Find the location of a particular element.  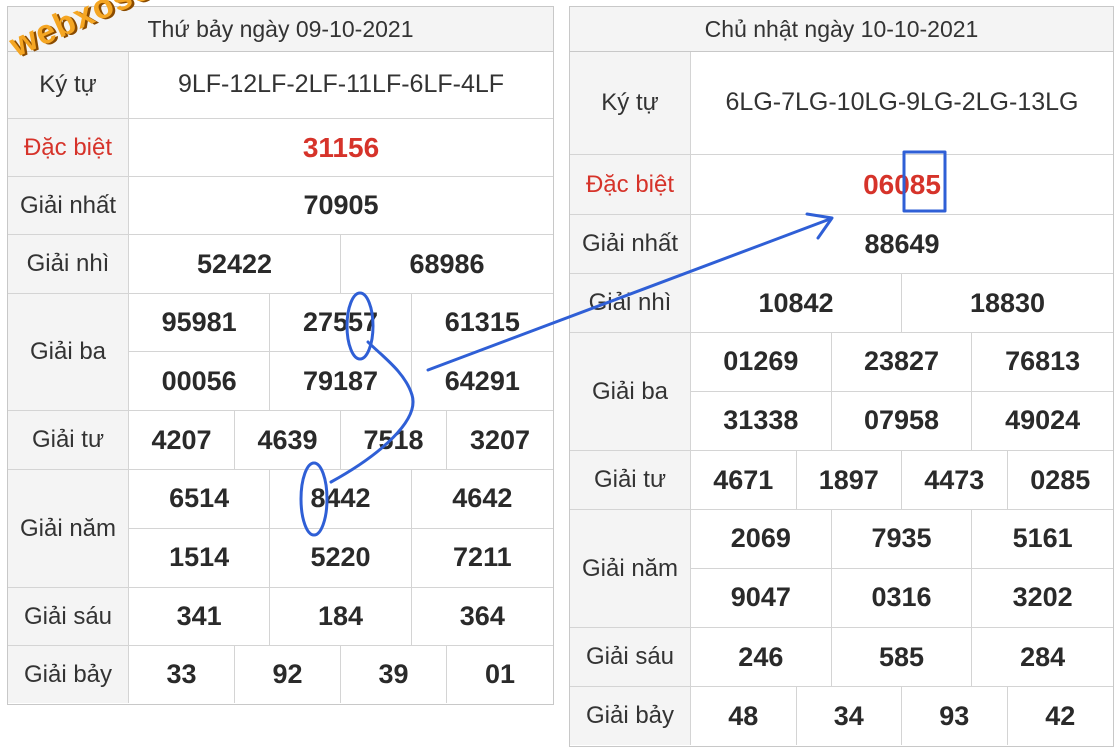

left-row-giai-tu: Giải tư 4207 4639 7518 3207 is located at coordinates (280, 440).